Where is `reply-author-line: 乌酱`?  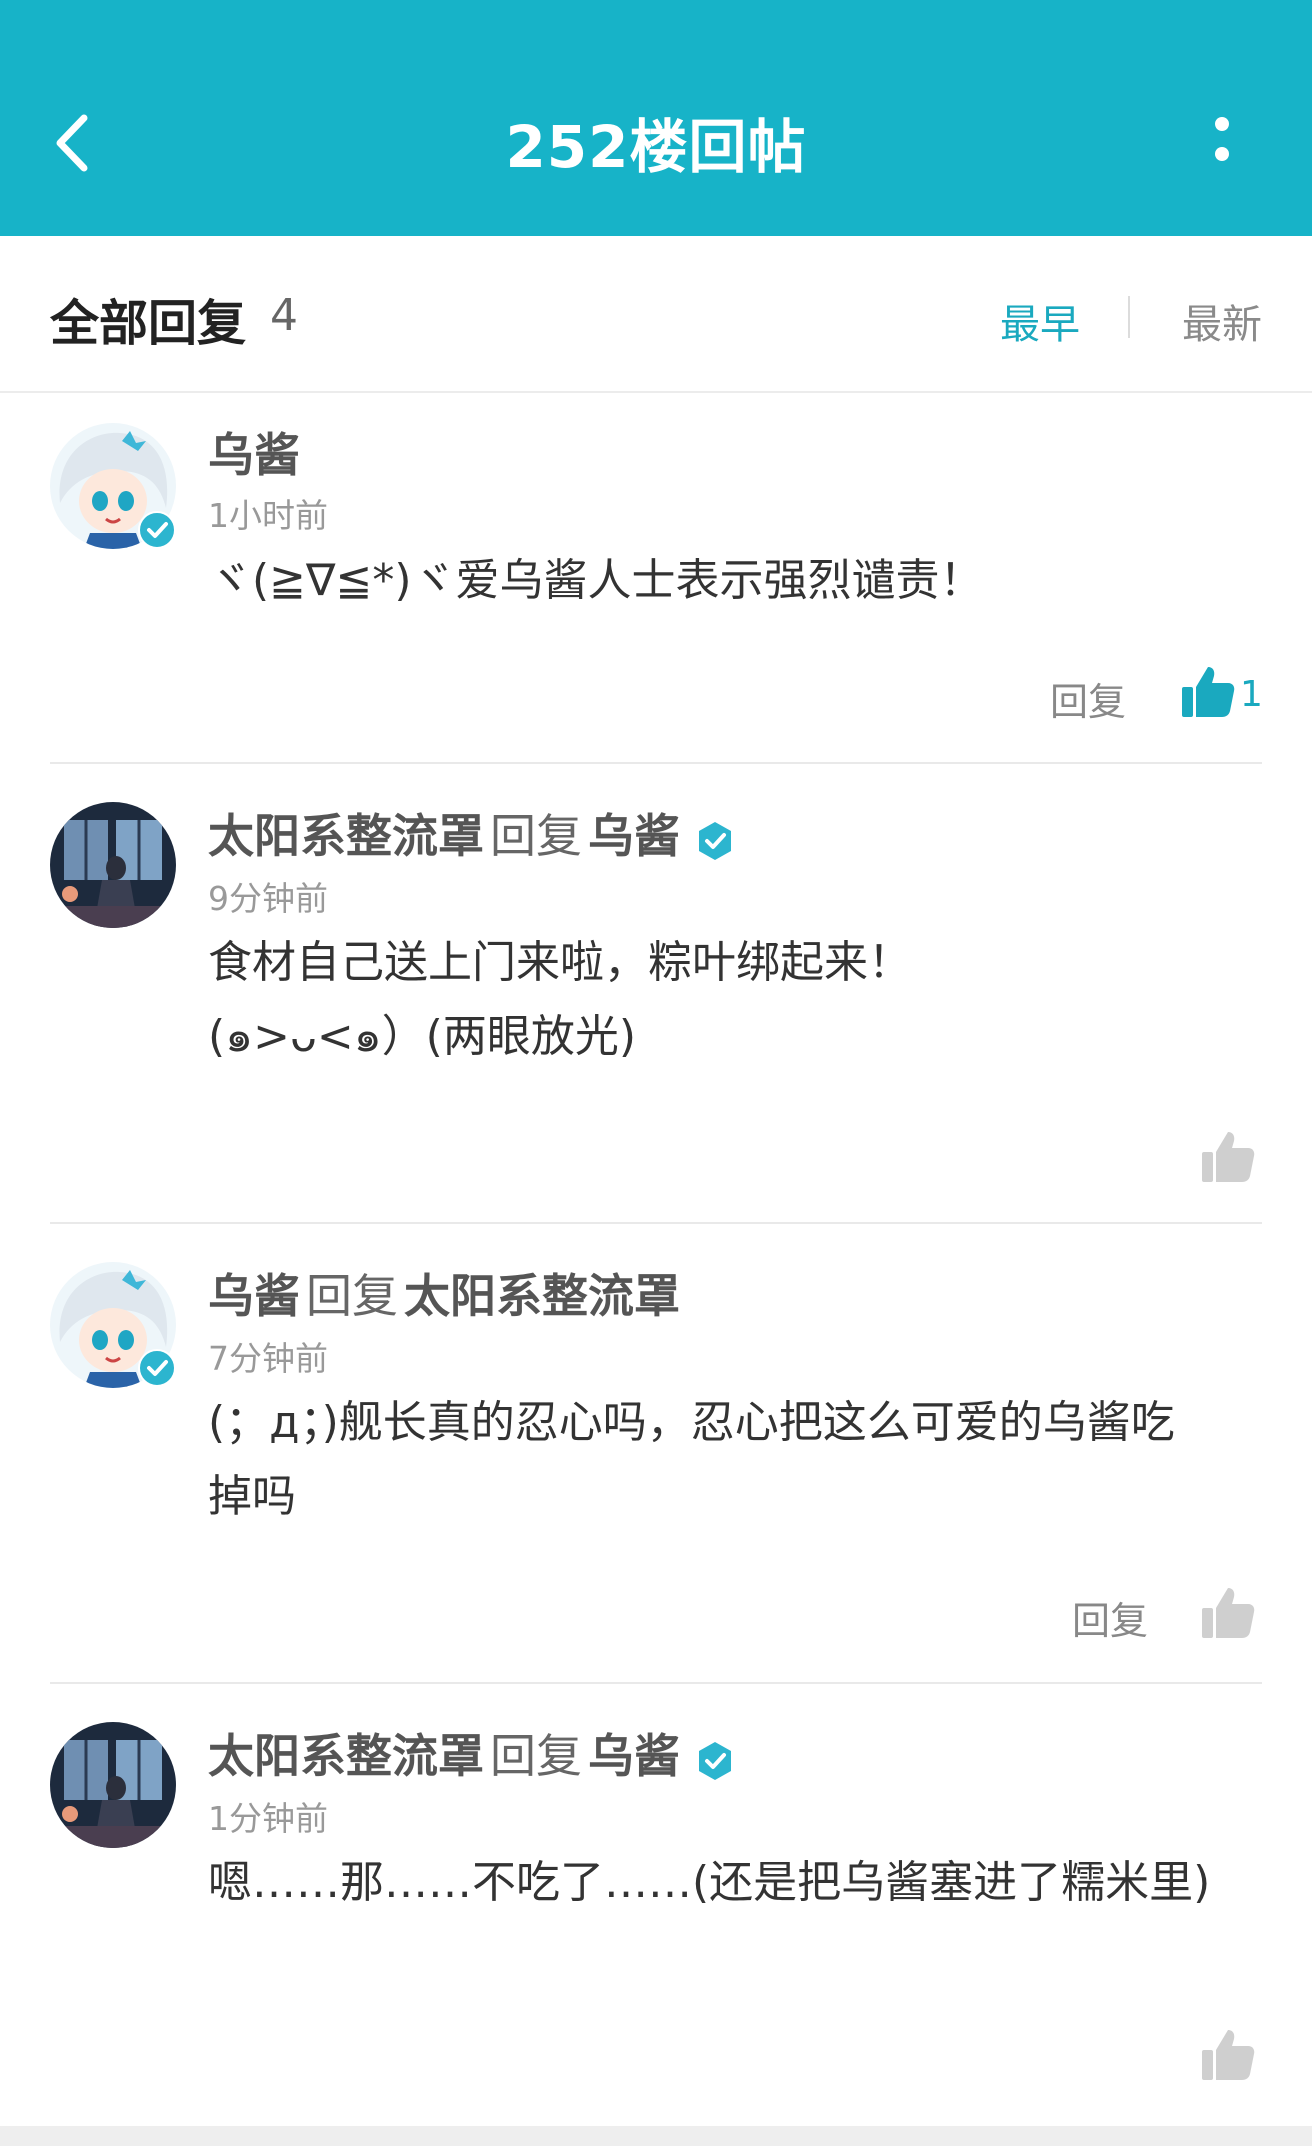
reply-author-line: 乌酱 is located at coordinates (254, 452).